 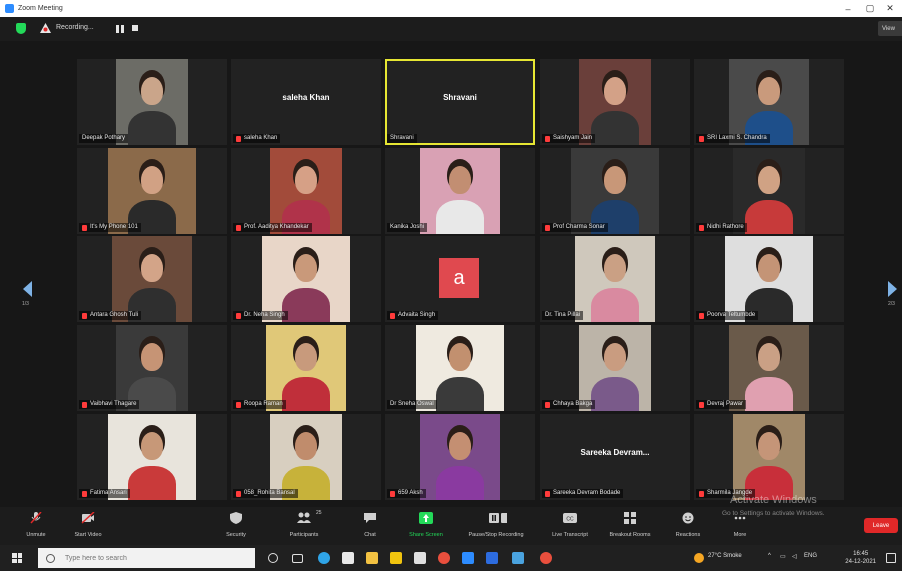 What do you see at coordinates (306, 368) in the screenshot?
I see `participant-tile: Roopa Raman` at bounding box center [306, 368].